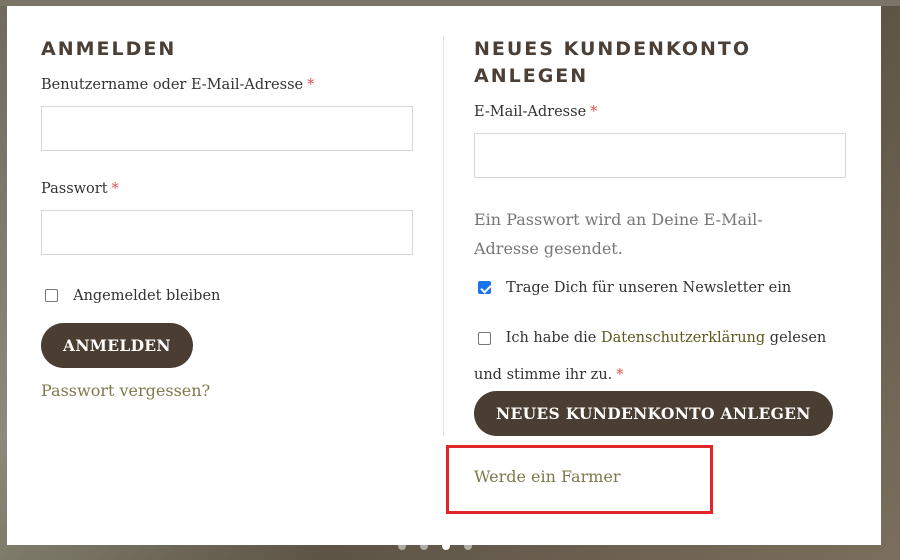 The image size is (900, 560). I want to click on username-label-row: Benutzername oder E-Mail-Adresse *, so click(177, 85).